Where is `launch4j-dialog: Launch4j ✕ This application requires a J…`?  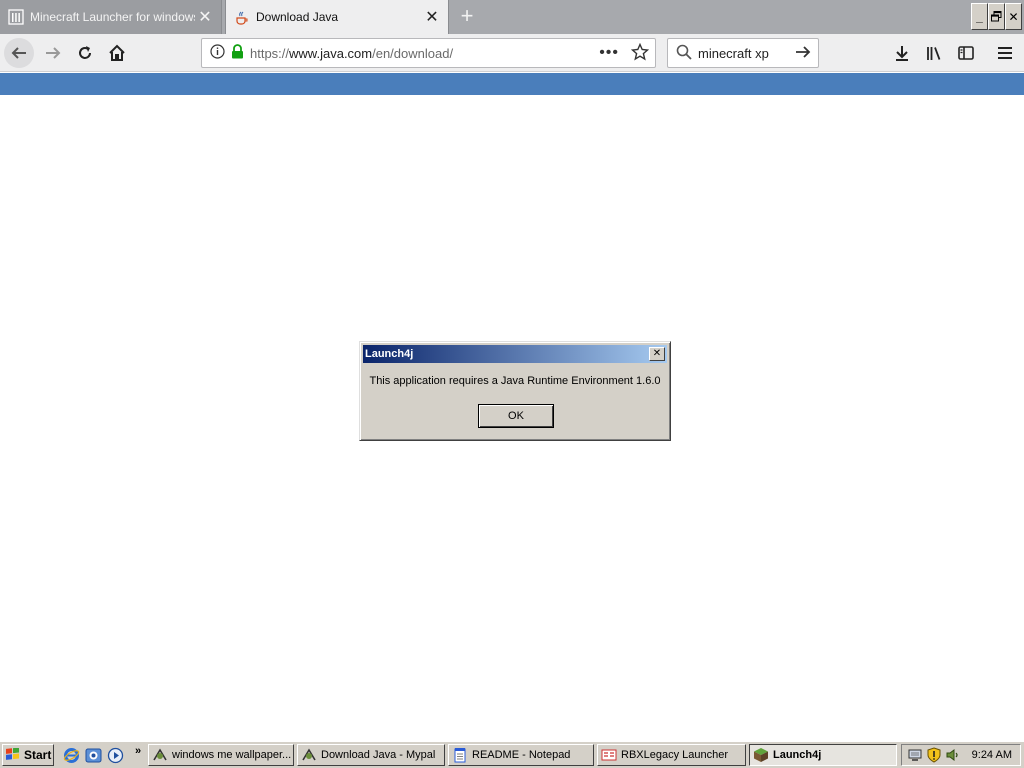
launch4j-dialog: Launch4j ✕ This application requires a J… is located at coordinates (515, 391).